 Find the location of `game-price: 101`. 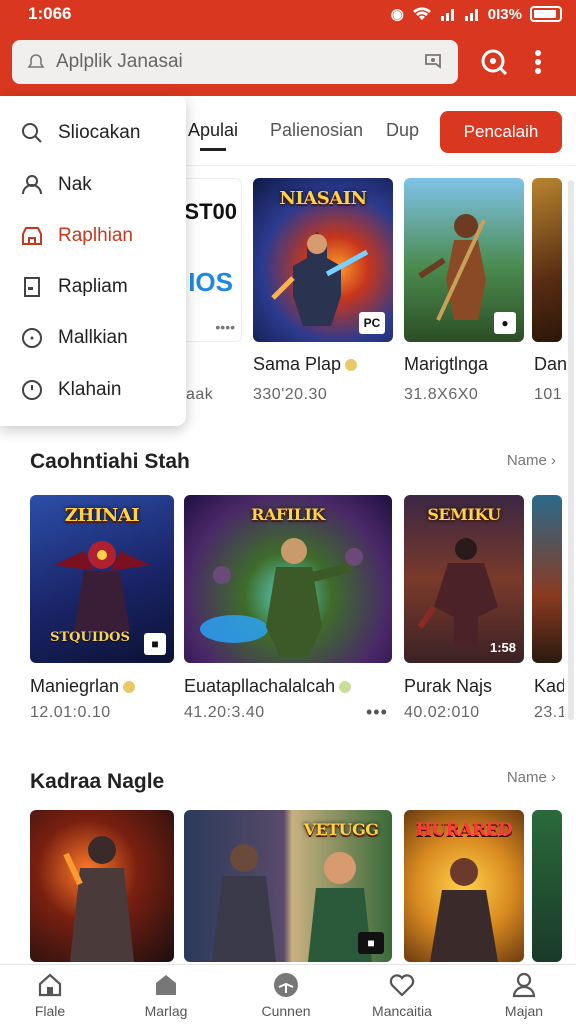

game-price: 101 is located at coordinates (548, 394).